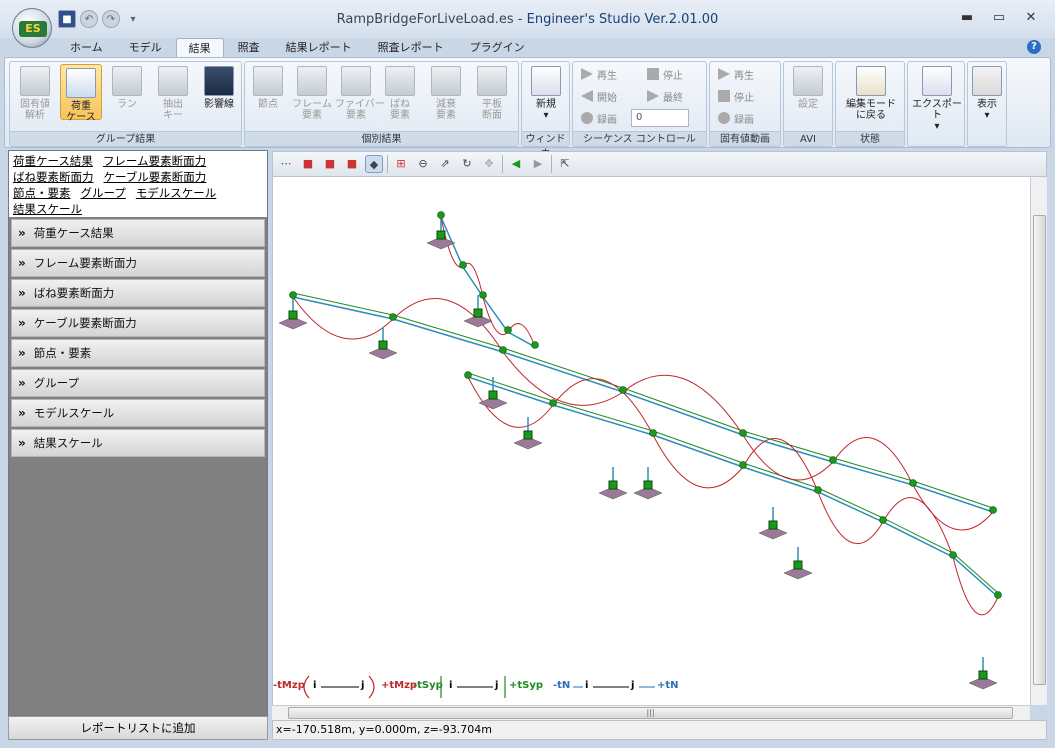  I want to click on new-window-button: 新規 ▾, so click(546, 93).